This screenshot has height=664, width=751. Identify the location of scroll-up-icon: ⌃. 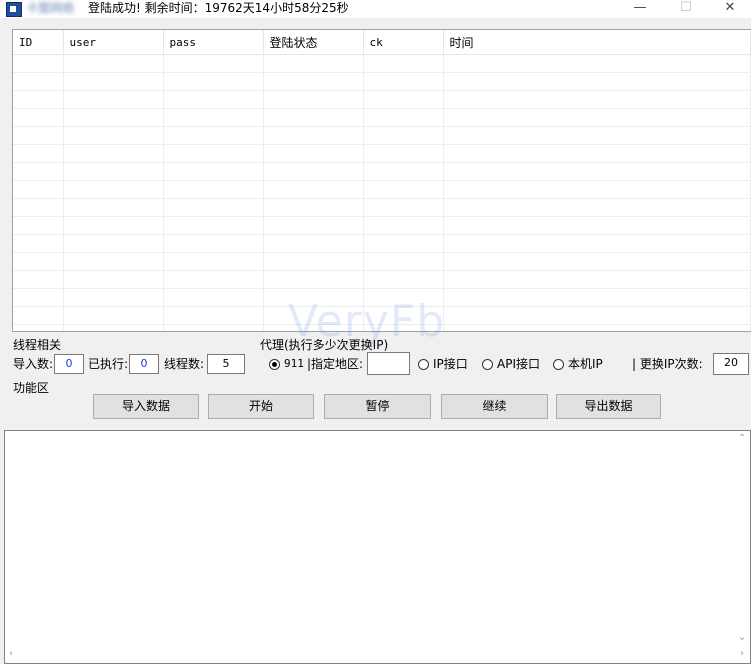
(742, 439).